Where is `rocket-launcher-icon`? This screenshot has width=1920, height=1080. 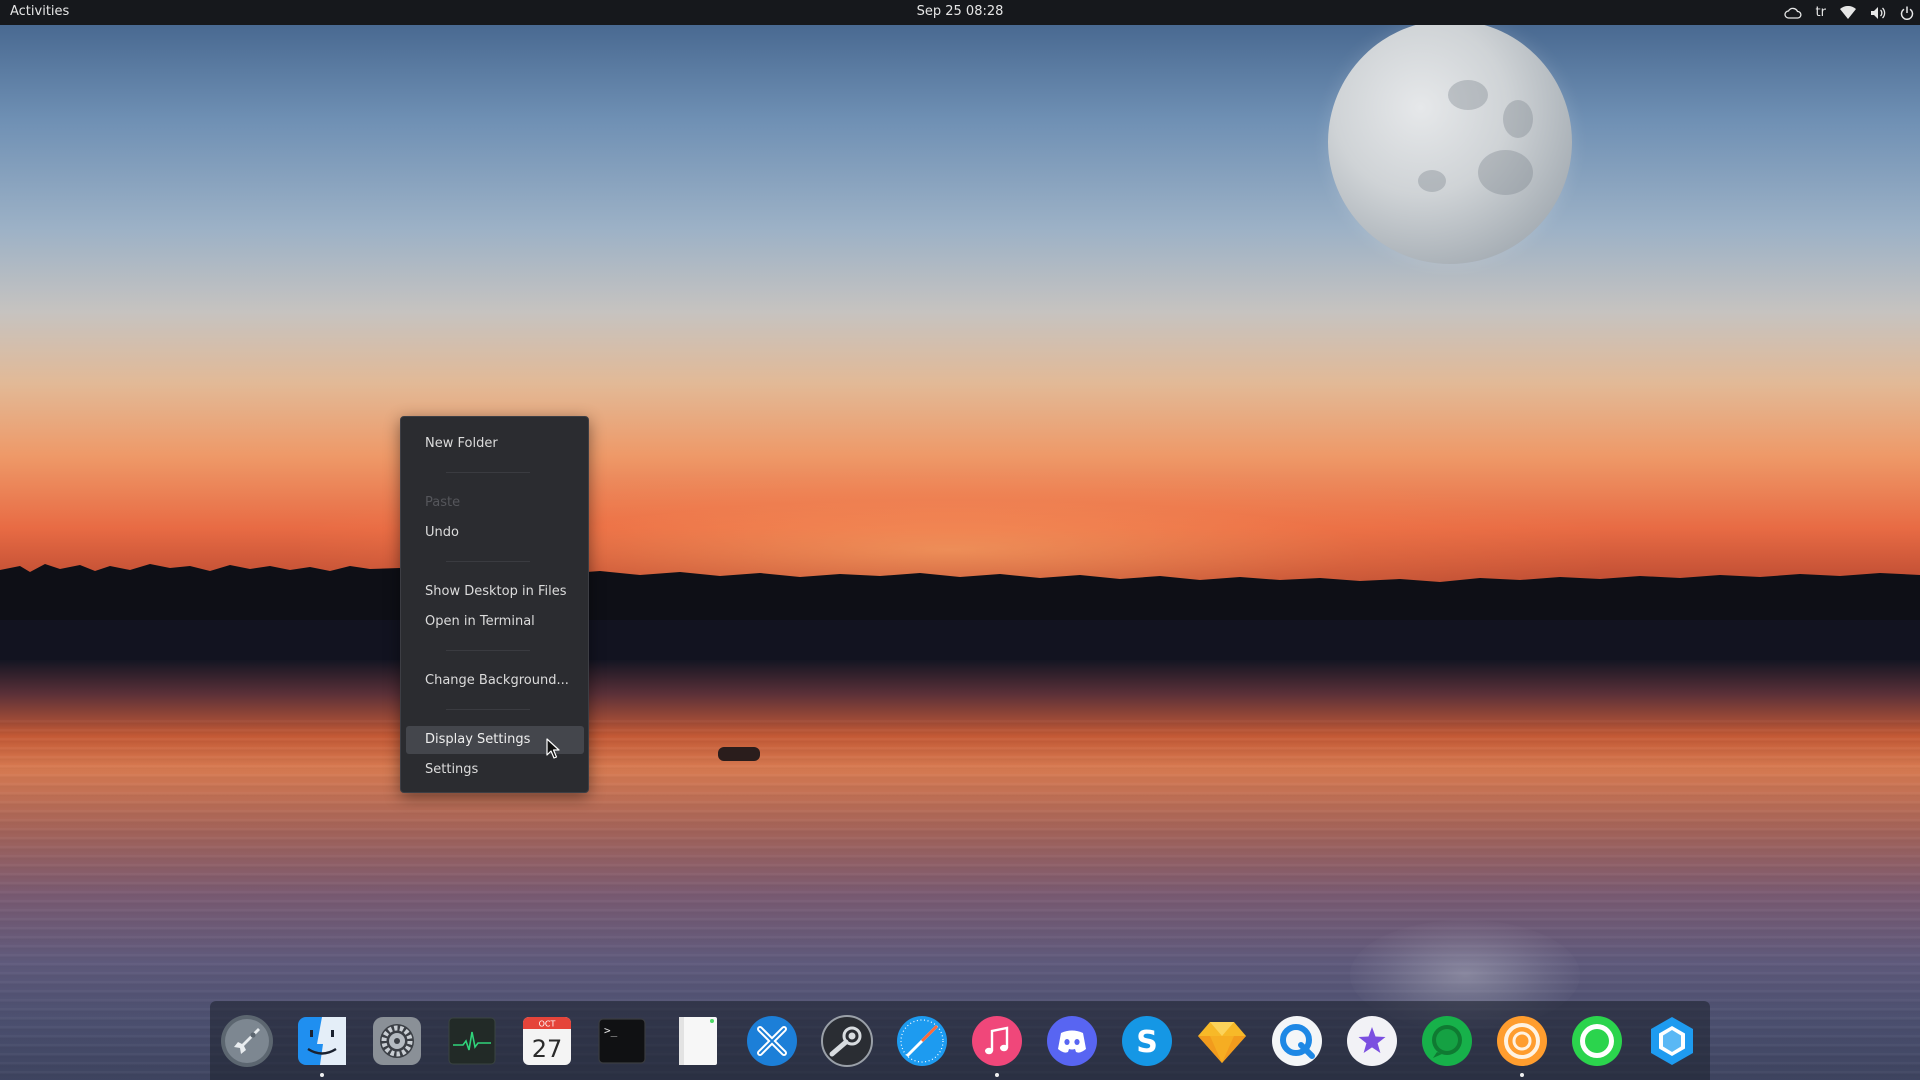
rocket-launcher-icon is located at coordinates (247, 1041).